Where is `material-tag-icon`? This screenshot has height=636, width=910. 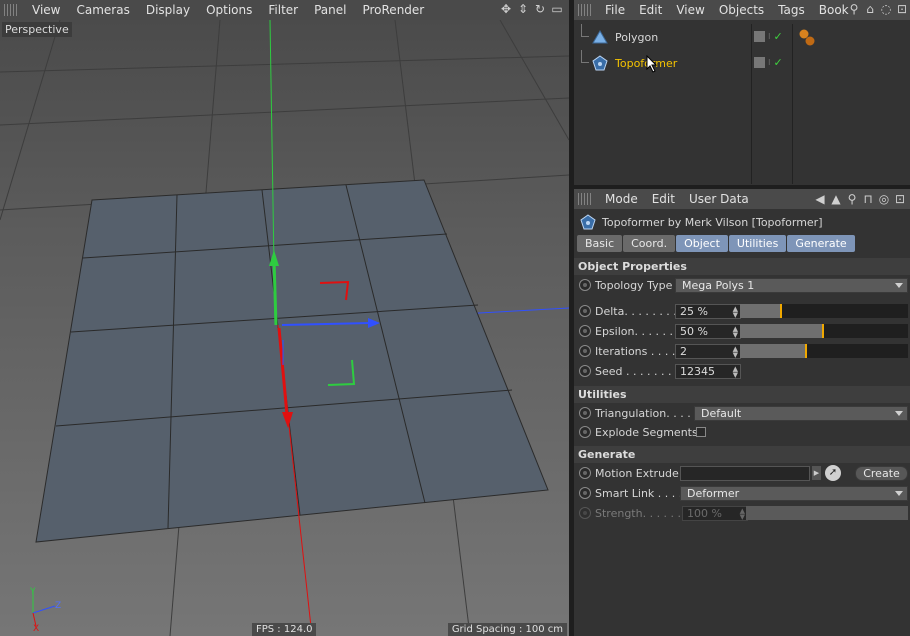
material-tag-icon is located at coordinates (807, 37).